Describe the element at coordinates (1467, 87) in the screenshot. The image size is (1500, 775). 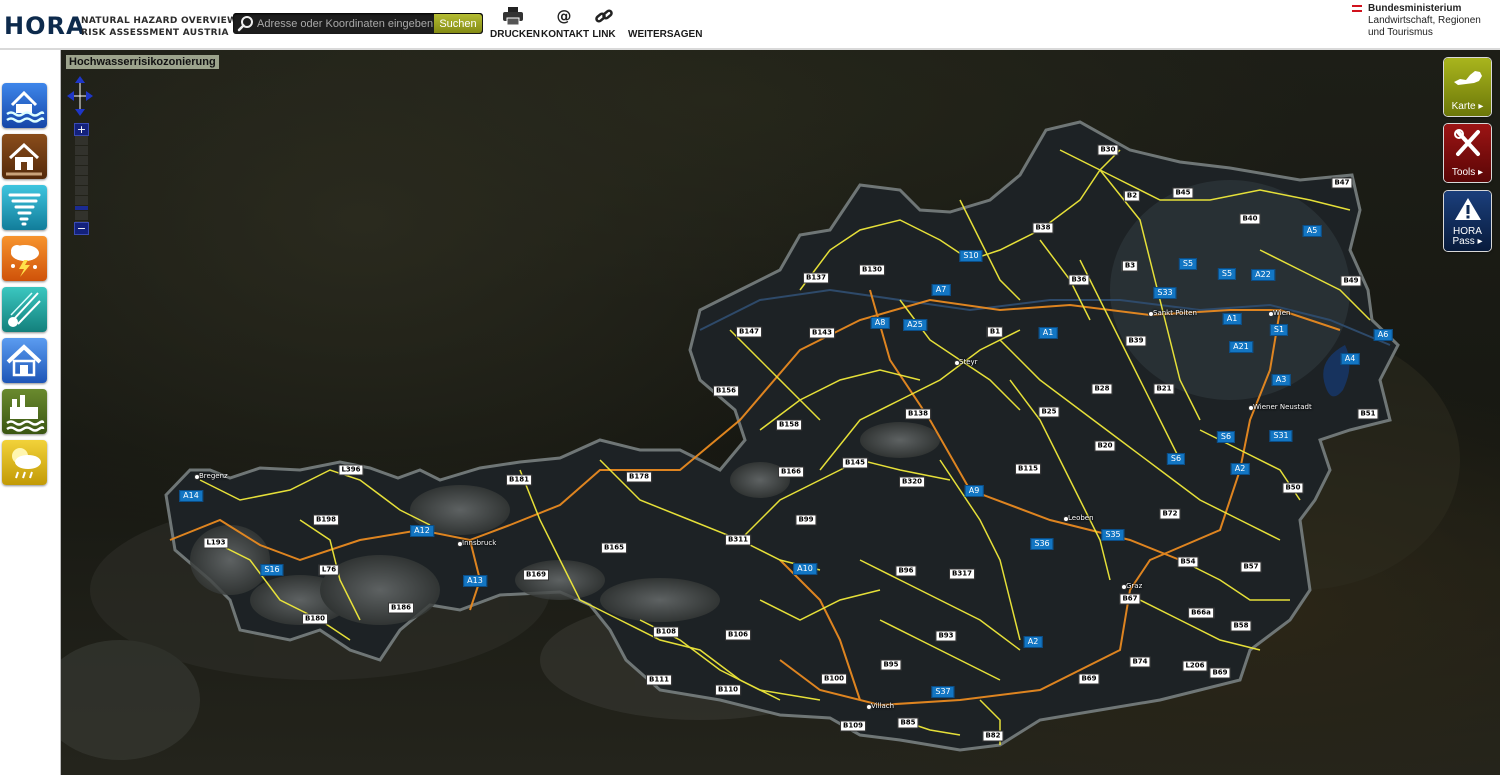
I see `map-panel-button: Karte ▸` at that location.